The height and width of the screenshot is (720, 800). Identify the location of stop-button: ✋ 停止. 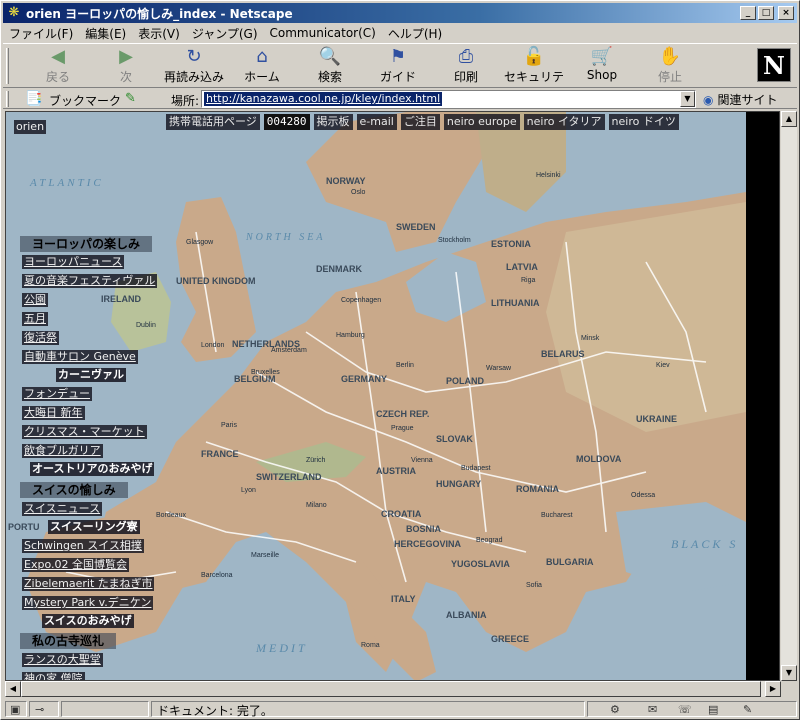
(670, 66).